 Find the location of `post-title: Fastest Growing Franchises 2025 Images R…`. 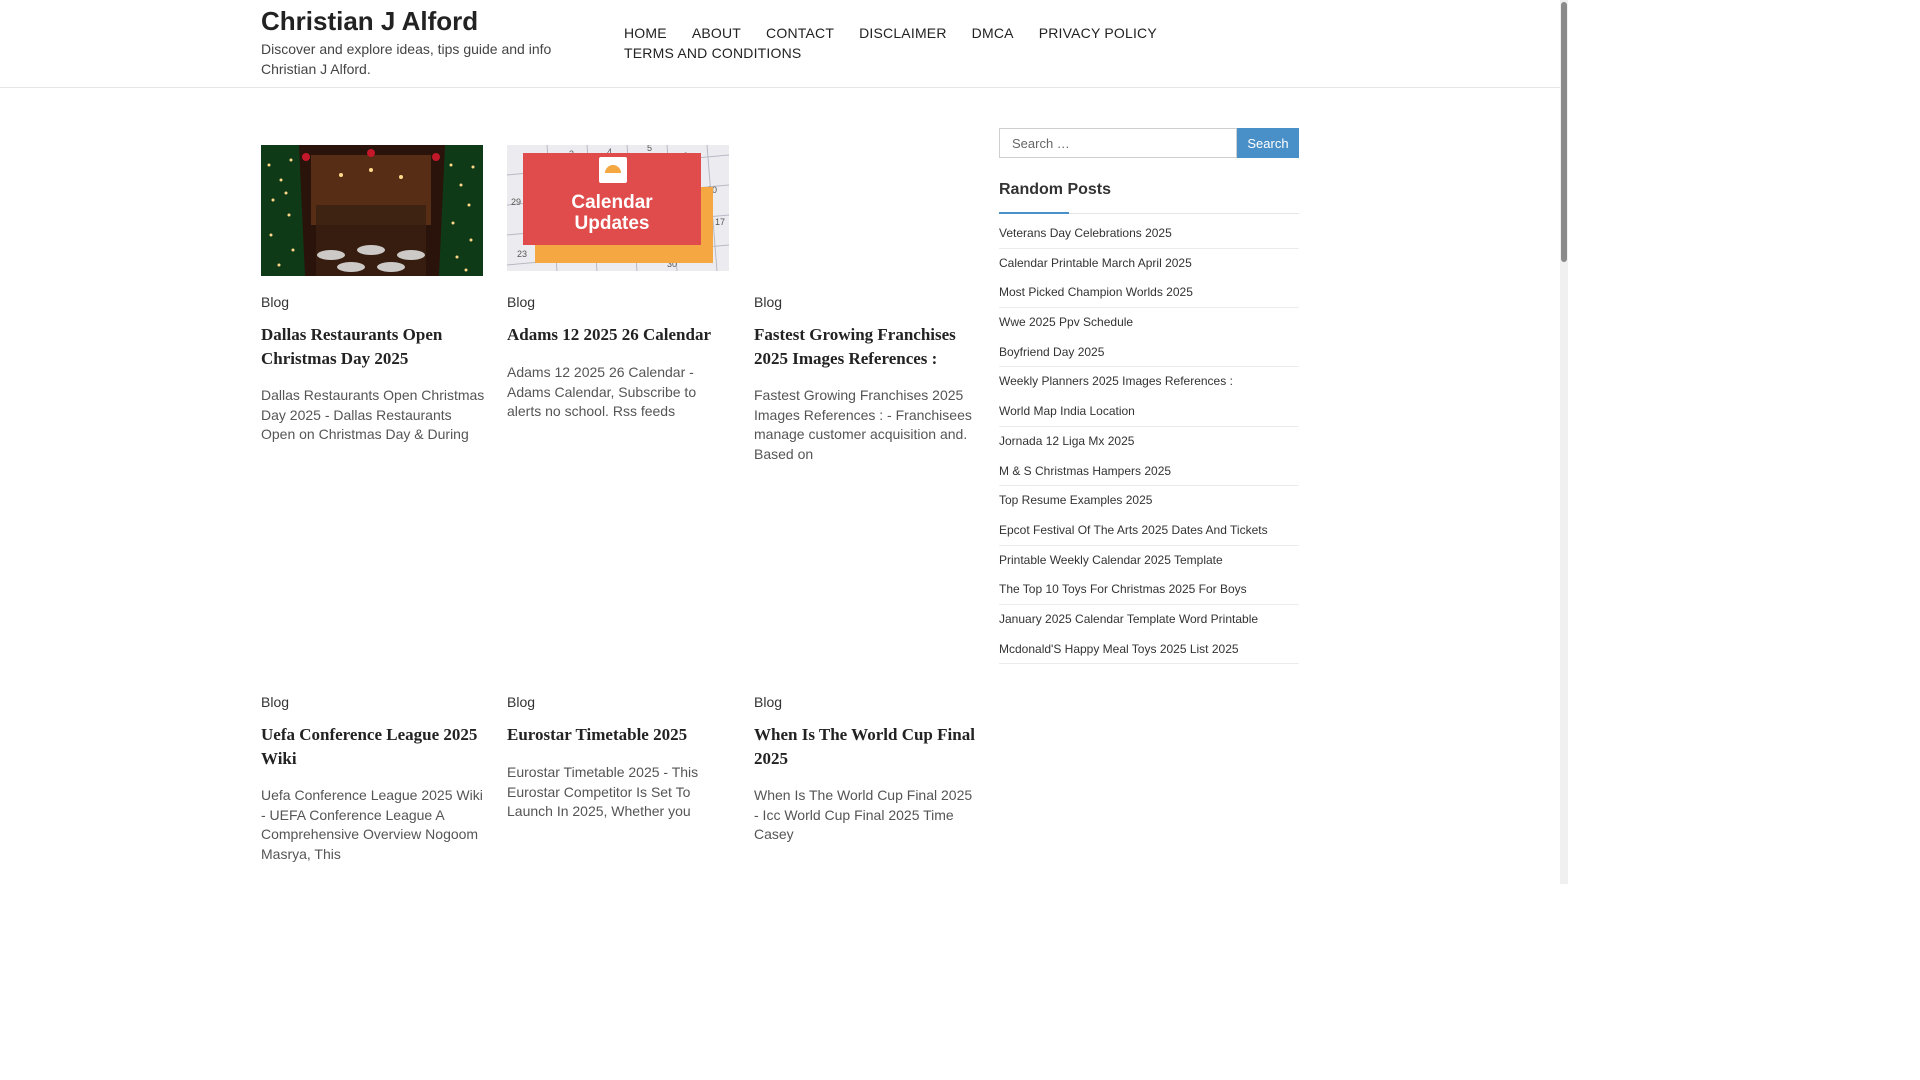

post-title: Fastest Growing Franchises 2025 Images R… is located at coordinates (866, 347).